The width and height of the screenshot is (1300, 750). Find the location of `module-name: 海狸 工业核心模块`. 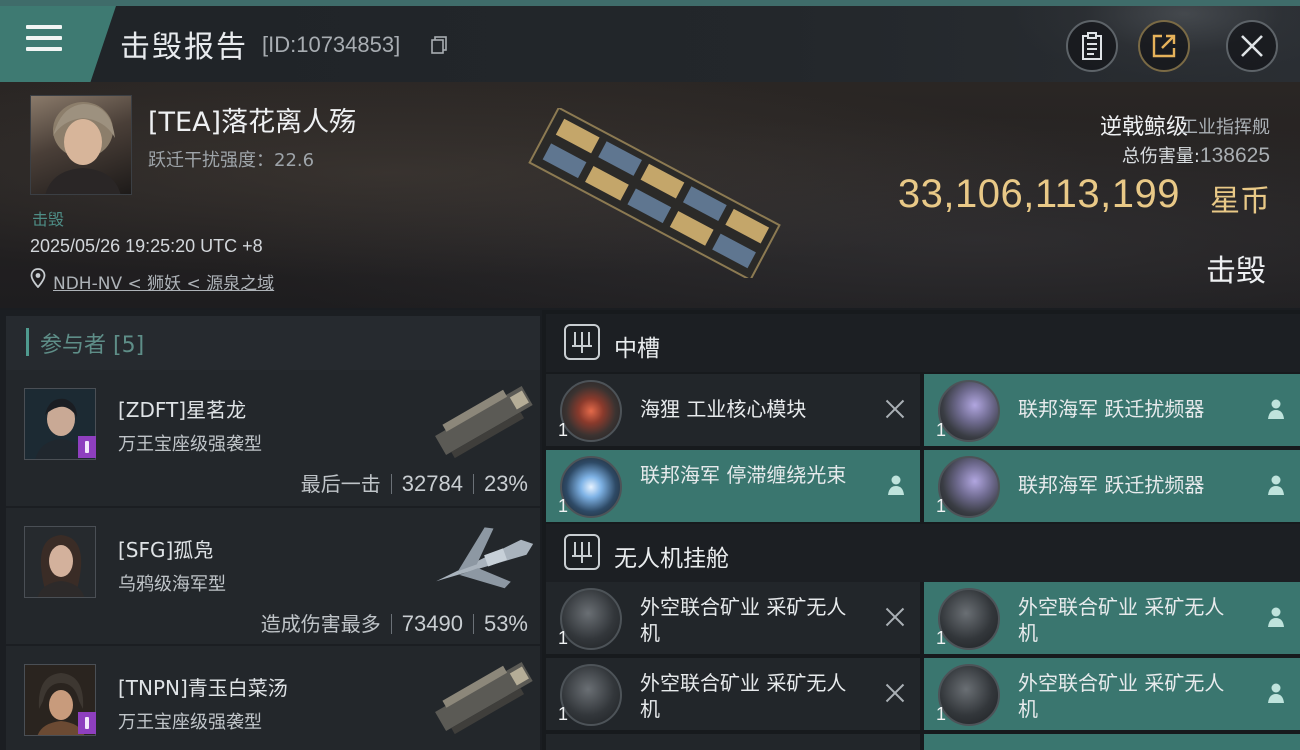

module-name: 海狸 工业核心模块 is located at coordinates (723, 409).